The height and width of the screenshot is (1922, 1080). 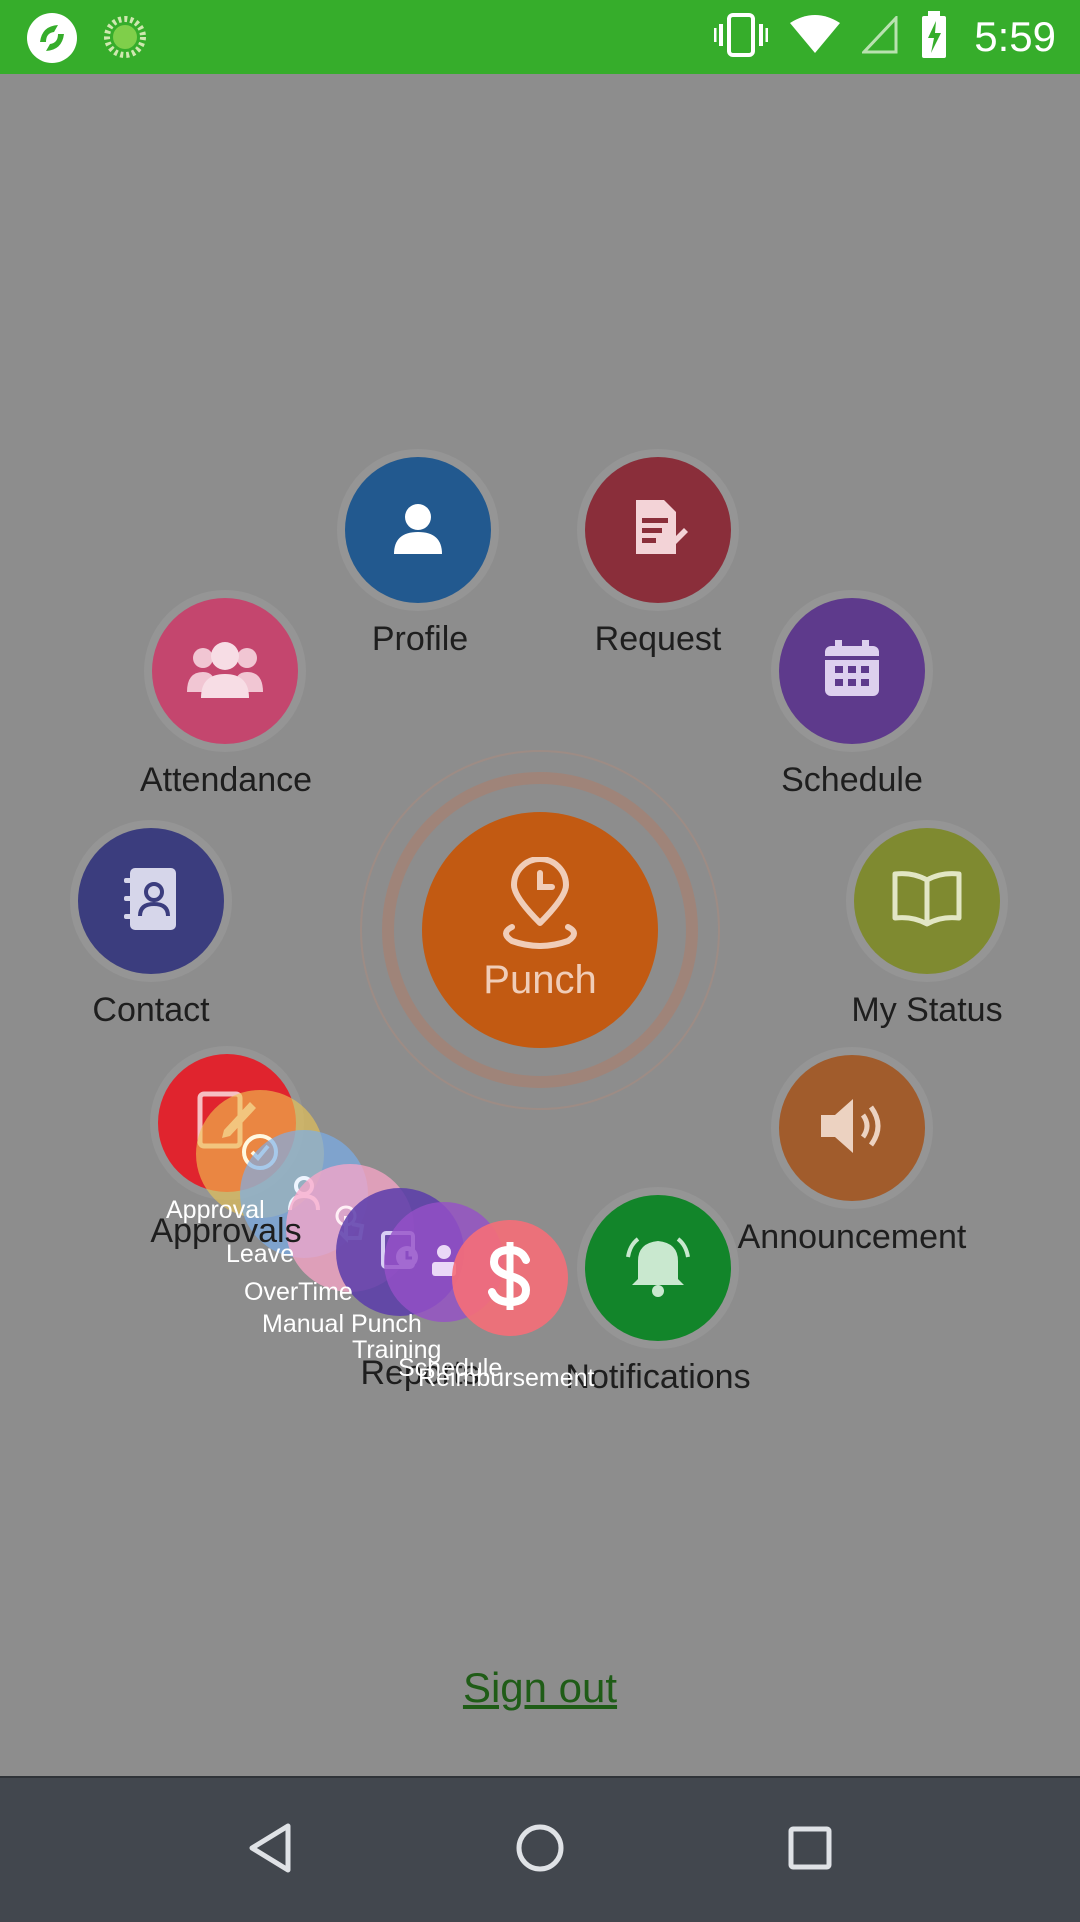 I want to click on person-icon, so click(x=418, y=530).